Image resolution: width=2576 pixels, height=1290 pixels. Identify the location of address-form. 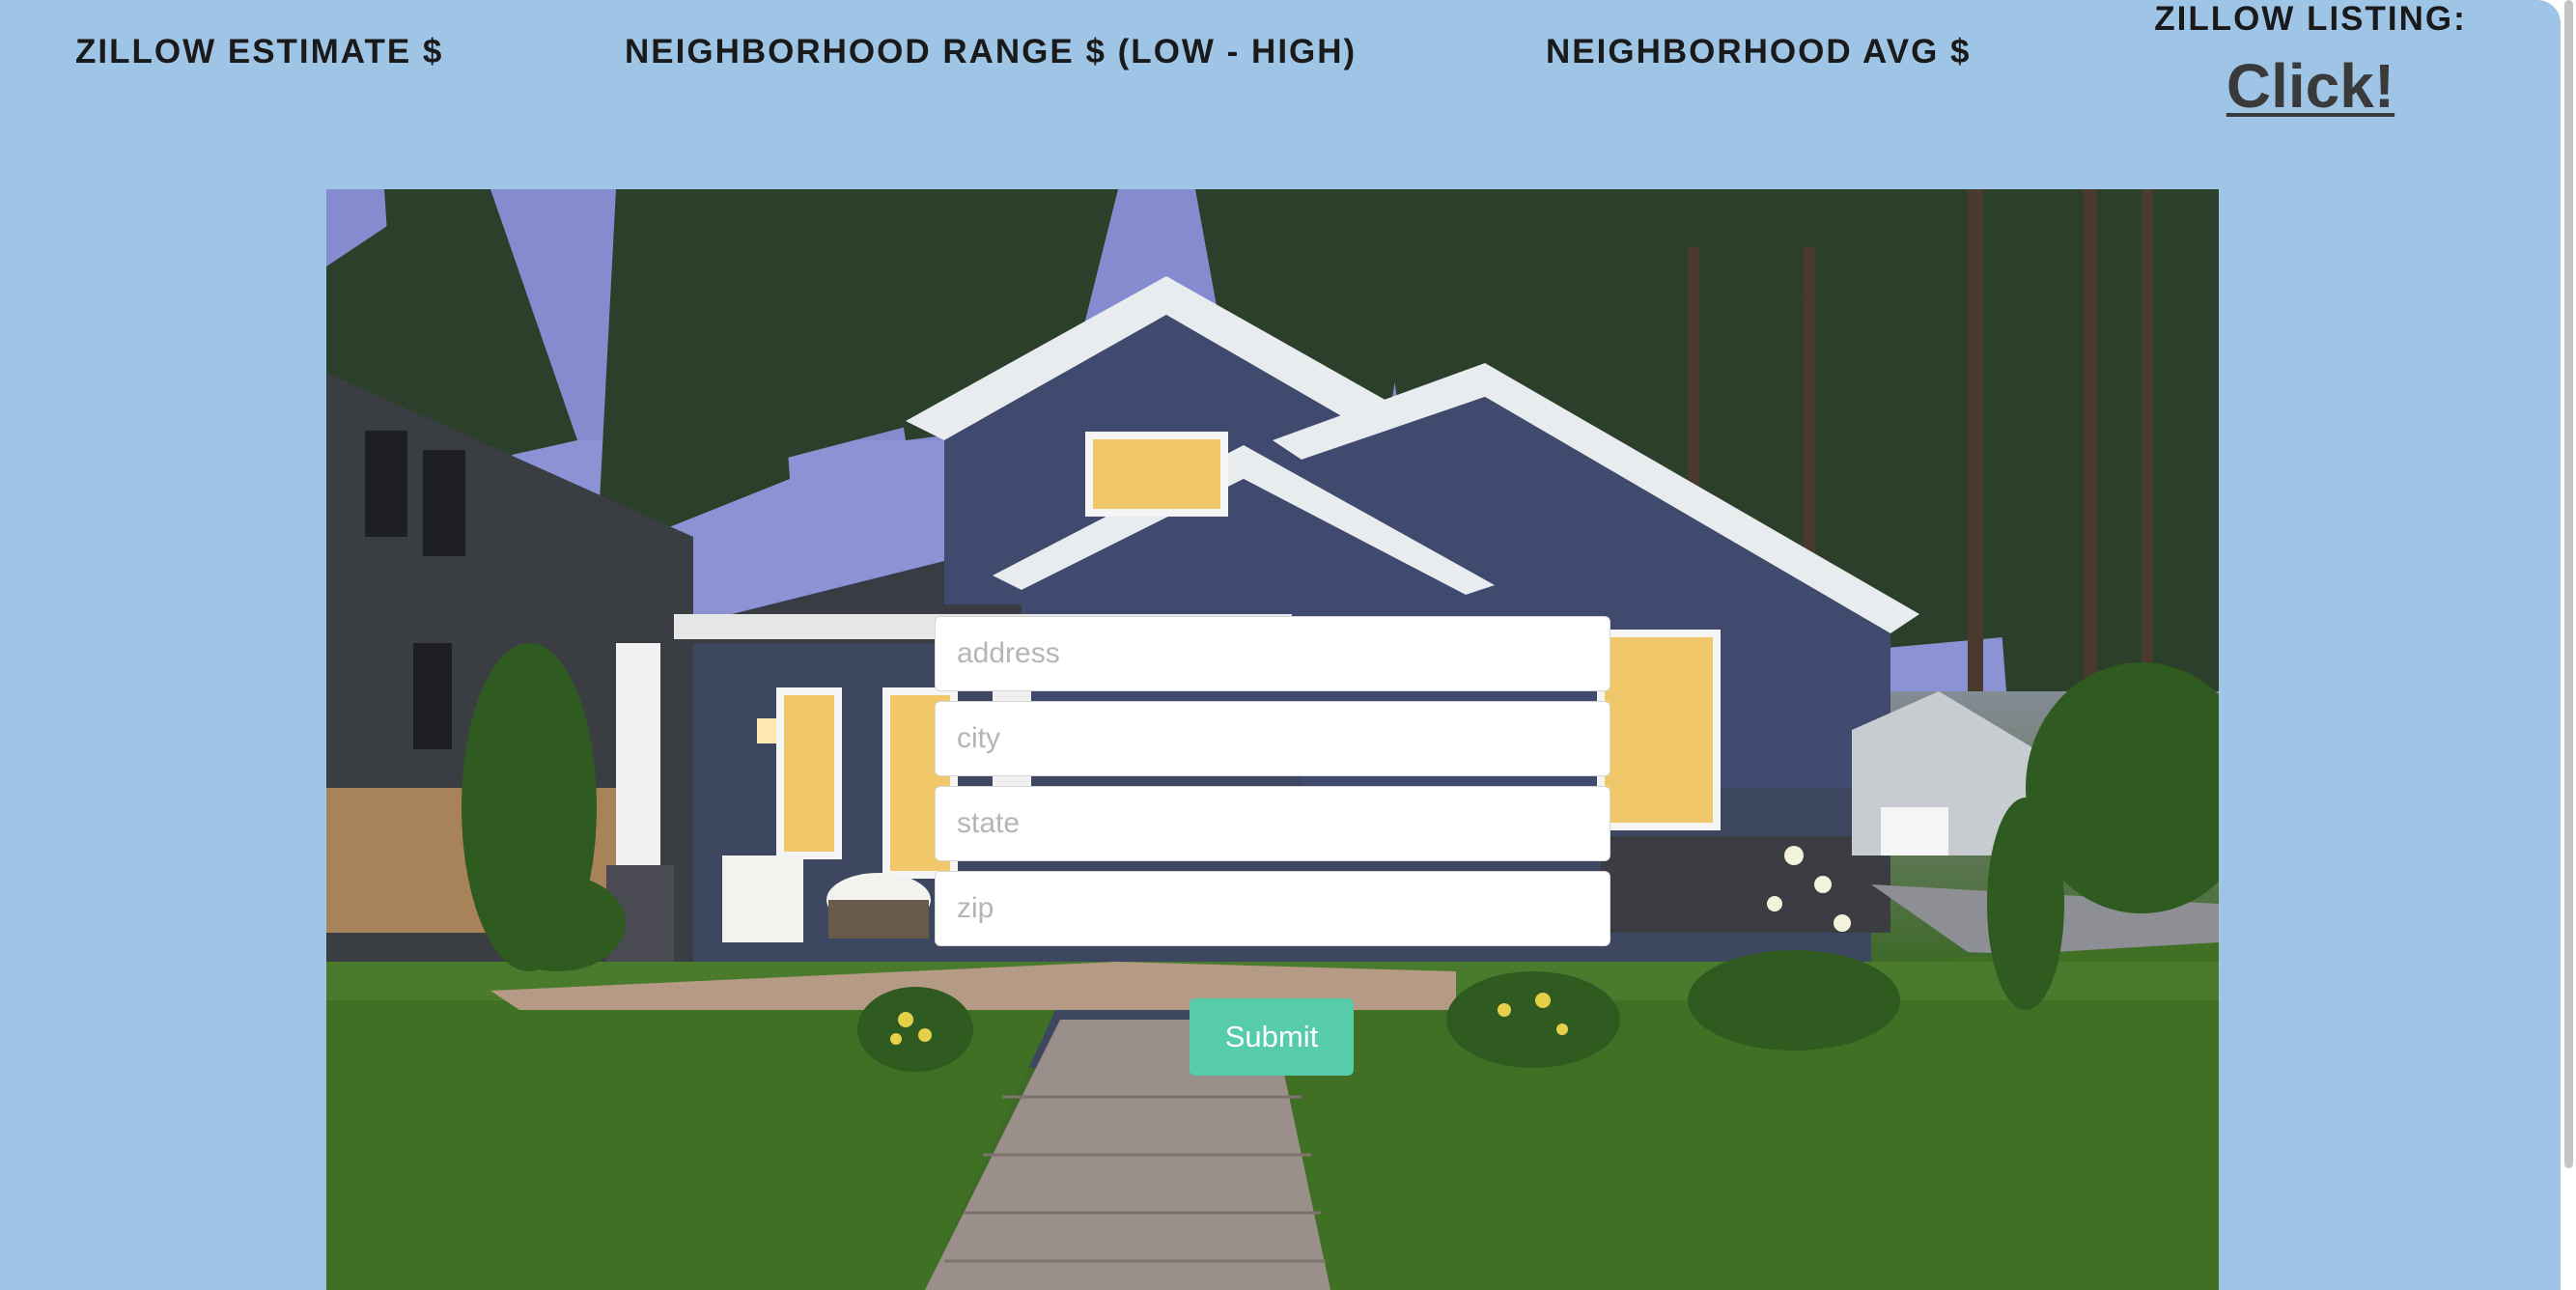
(1273, 786).